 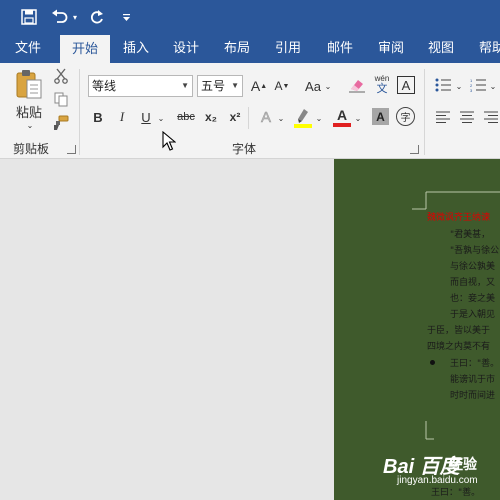 I want to click on grow-font-button: A ▲, so click(x=259, y=86).